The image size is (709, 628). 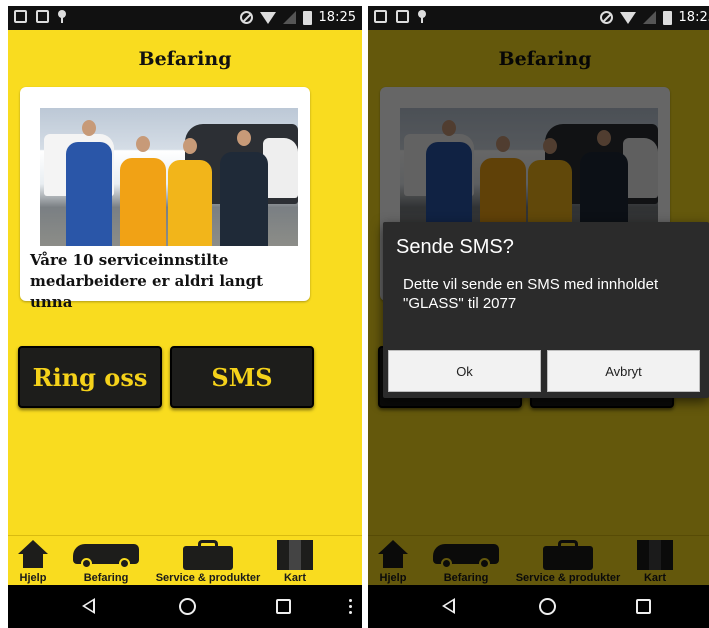 What do you see at coordinates (90, 377) in the screenshot?
I see `ring-us-button: Ring oss` at bounding box center [90, 377].